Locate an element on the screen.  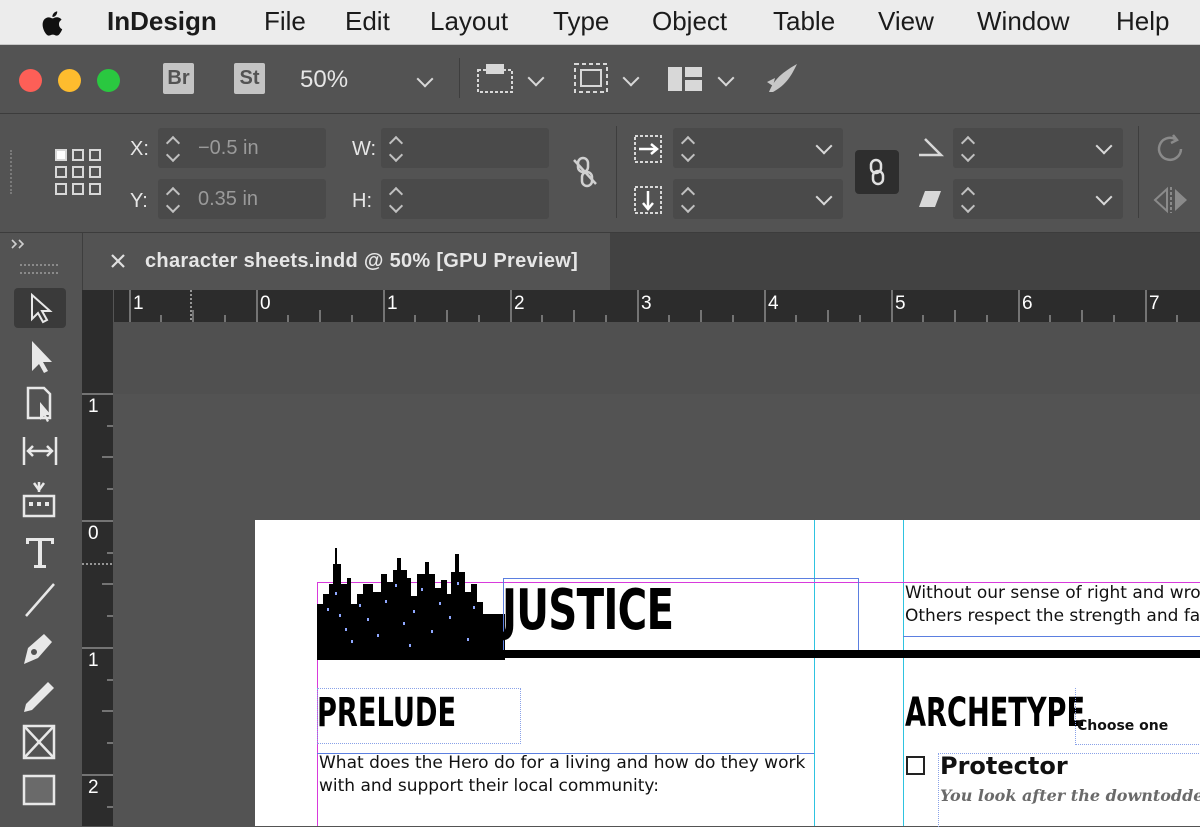
scale-y-icon is located at coordinates (648, 200).